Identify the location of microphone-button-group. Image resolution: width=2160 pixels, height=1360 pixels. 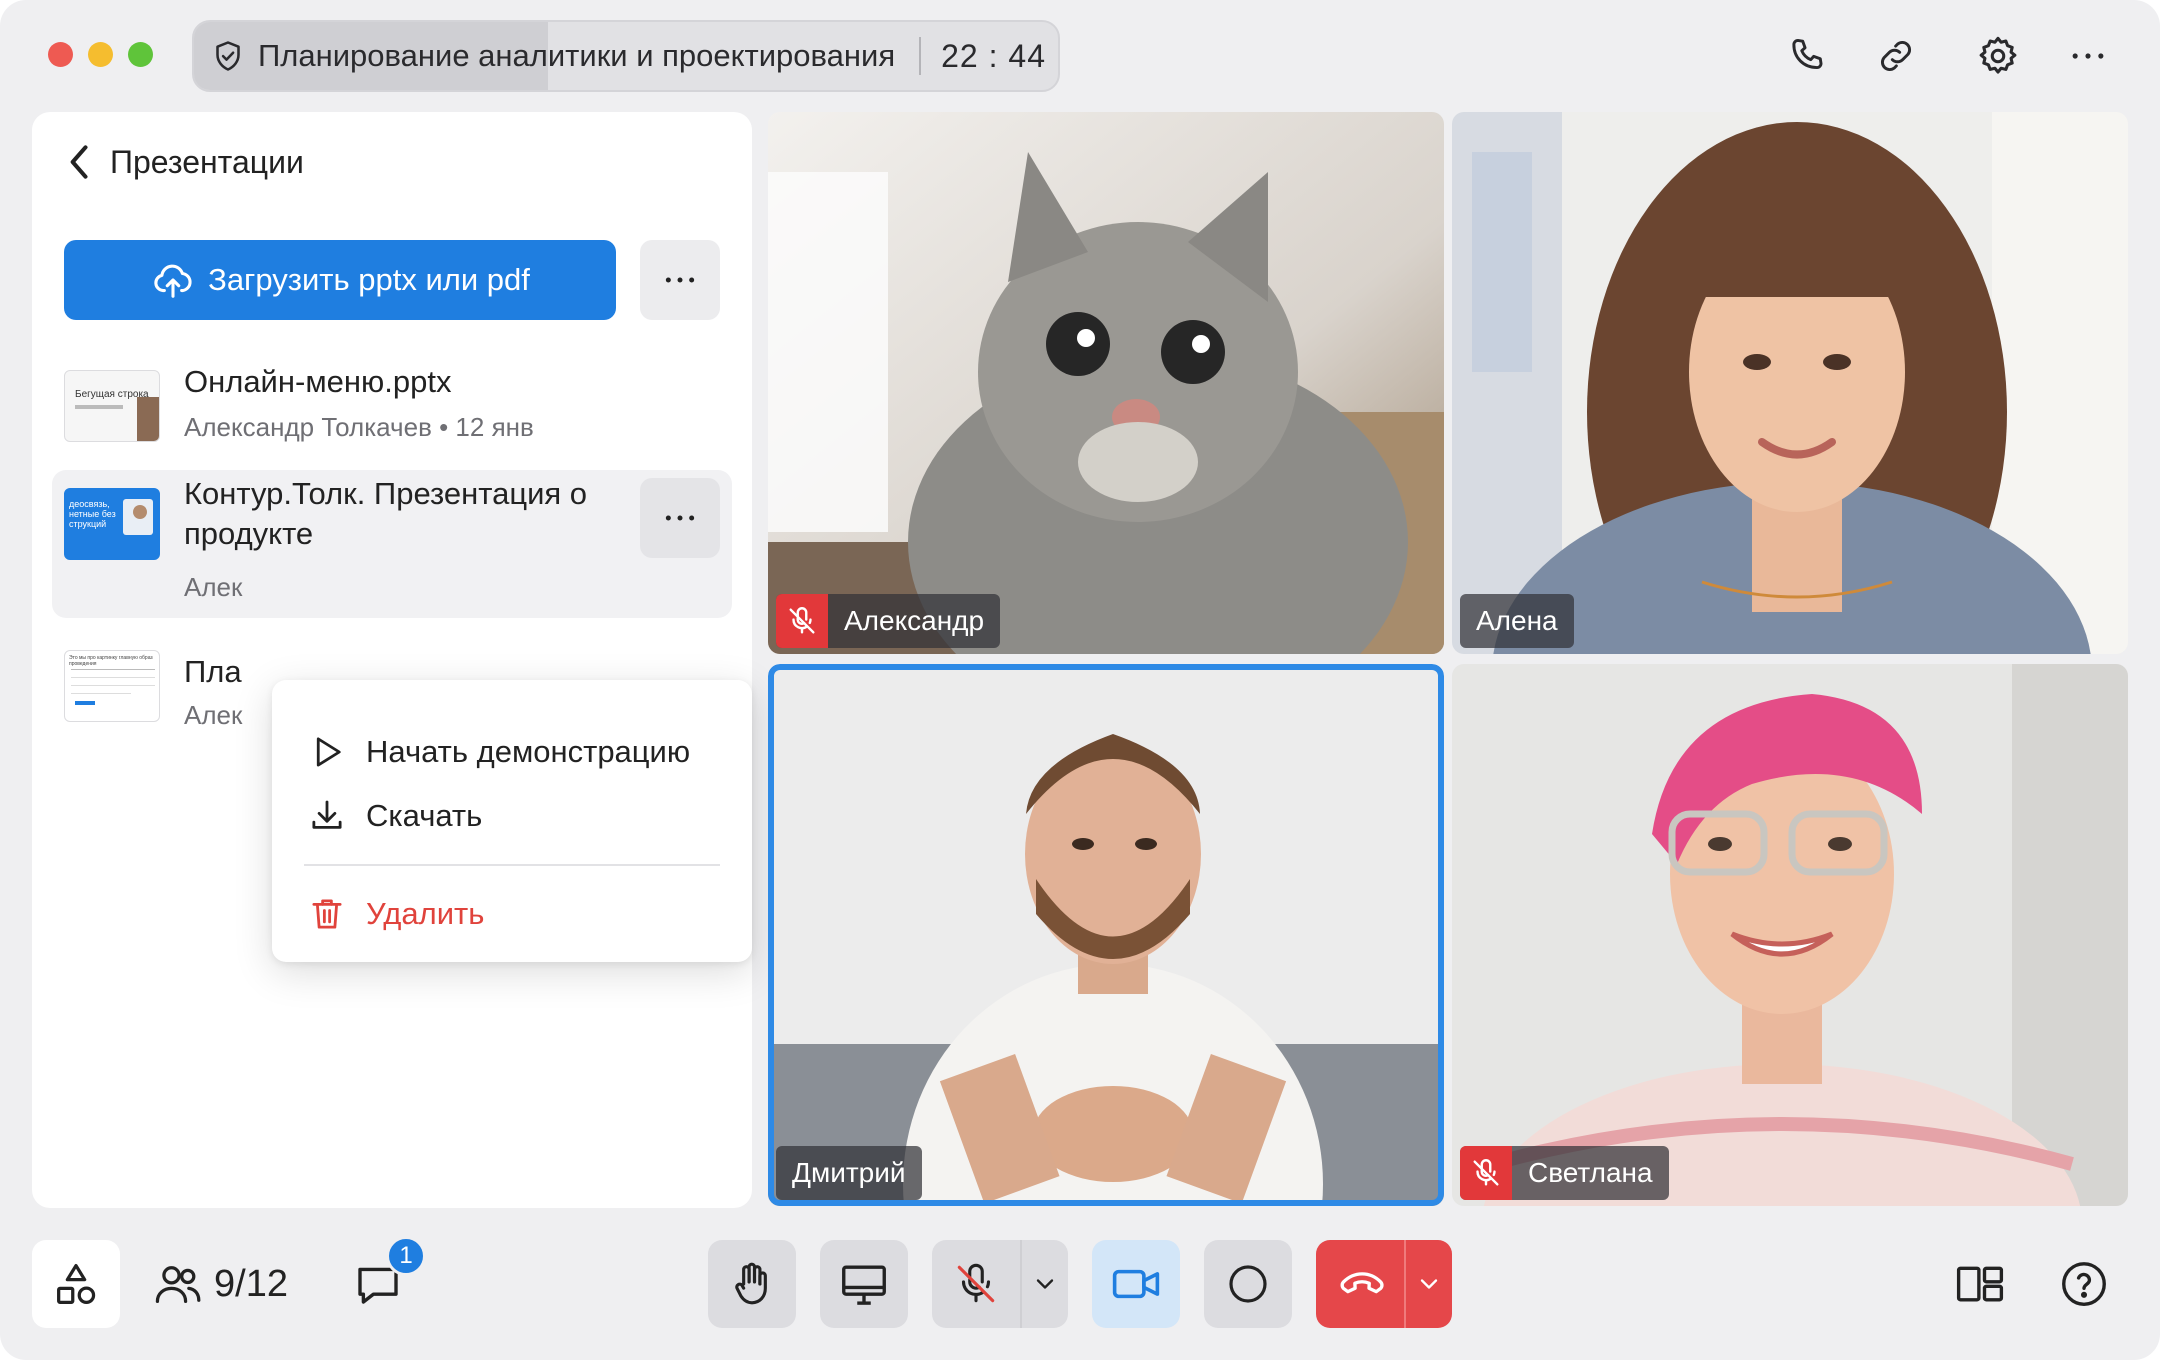
(1000, 1284).